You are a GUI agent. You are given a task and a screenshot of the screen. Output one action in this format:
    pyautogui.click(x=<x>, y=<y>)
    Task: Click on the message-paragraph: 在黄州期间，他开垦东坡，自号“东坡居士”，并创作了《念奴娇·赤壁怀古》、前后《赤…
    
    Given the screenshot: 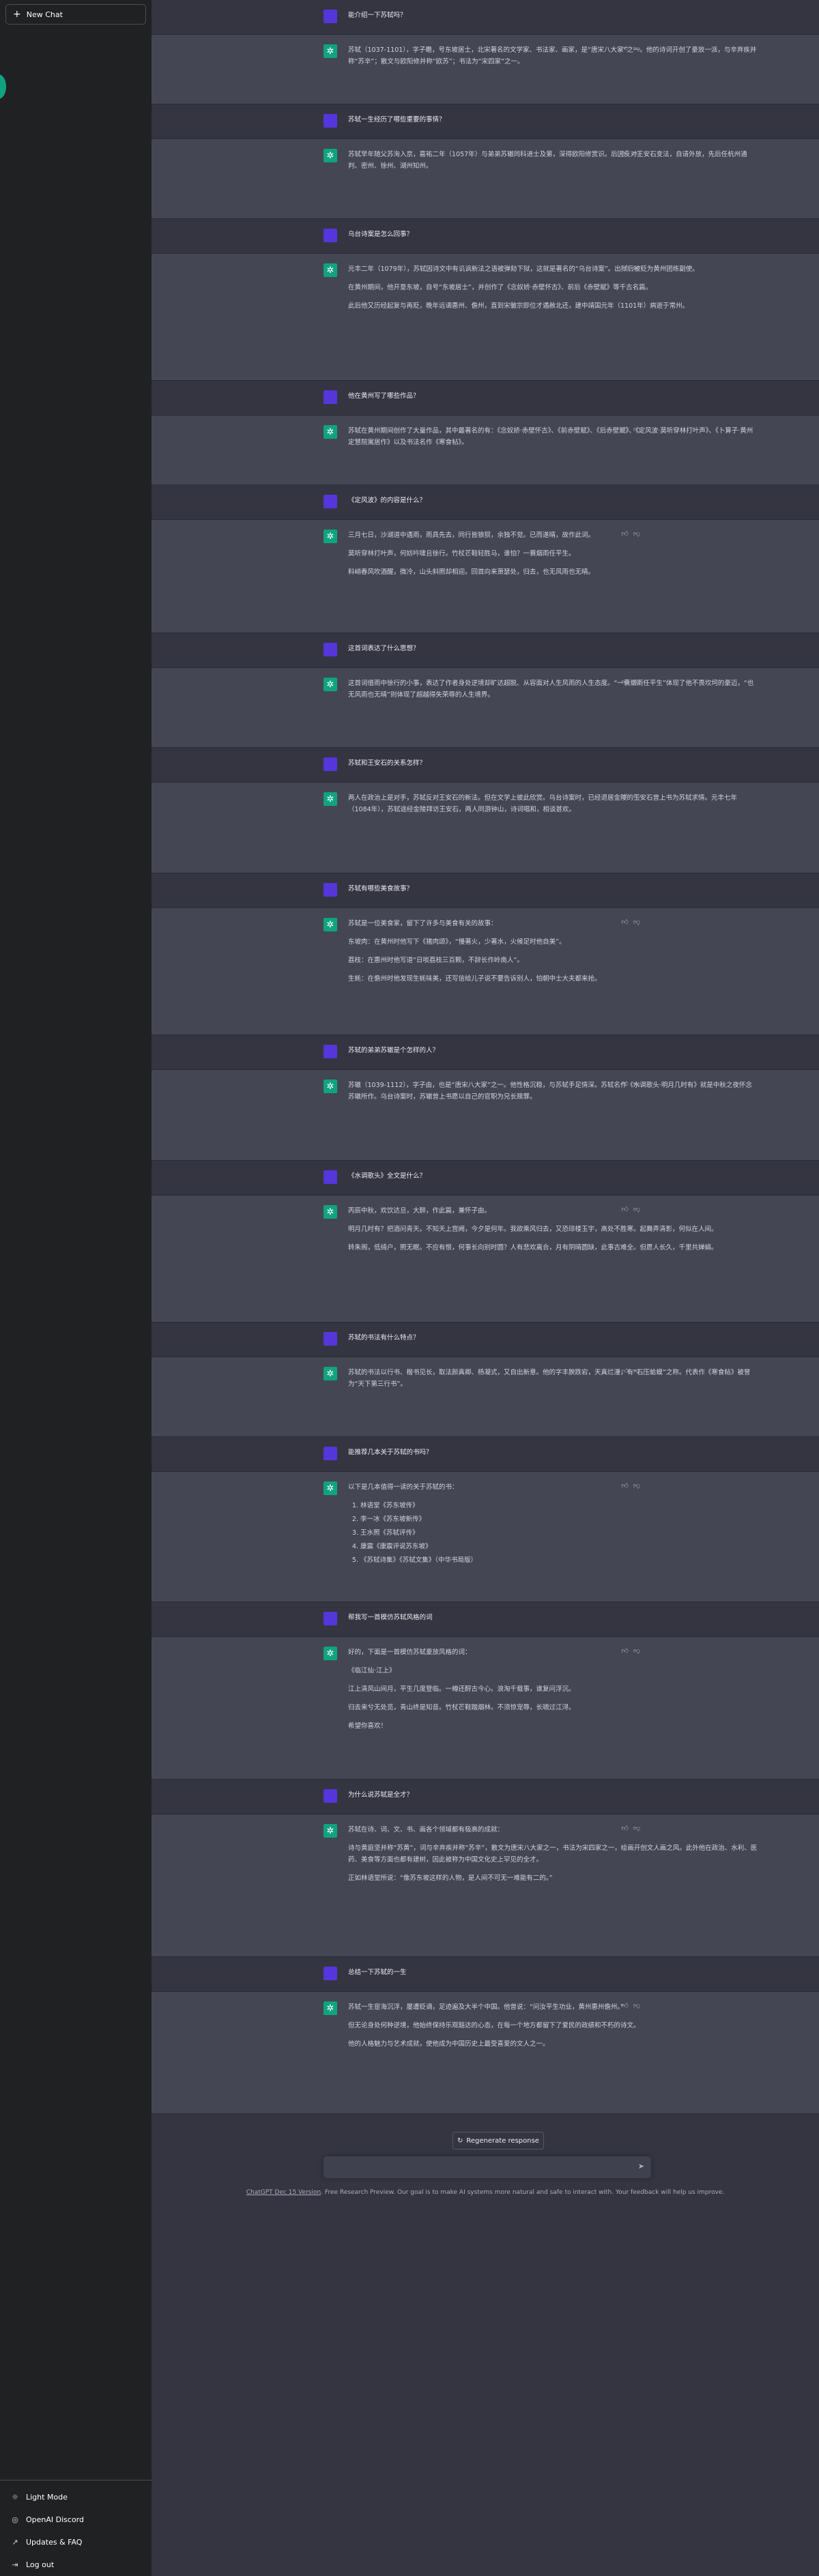 What is the action you would take?
    pyautogui.click(x=500, y=287)
    